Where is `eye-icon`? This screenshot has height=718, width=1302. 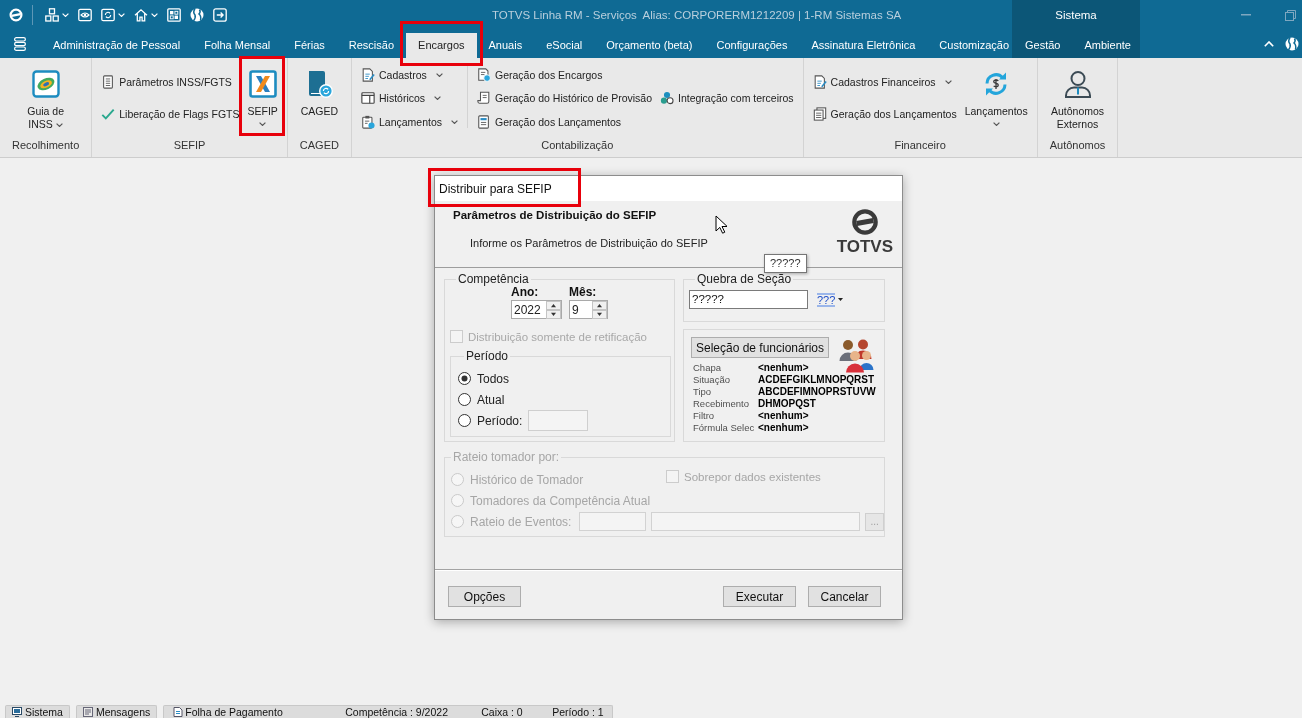
eye-icon is located at coordinates (85, 15).